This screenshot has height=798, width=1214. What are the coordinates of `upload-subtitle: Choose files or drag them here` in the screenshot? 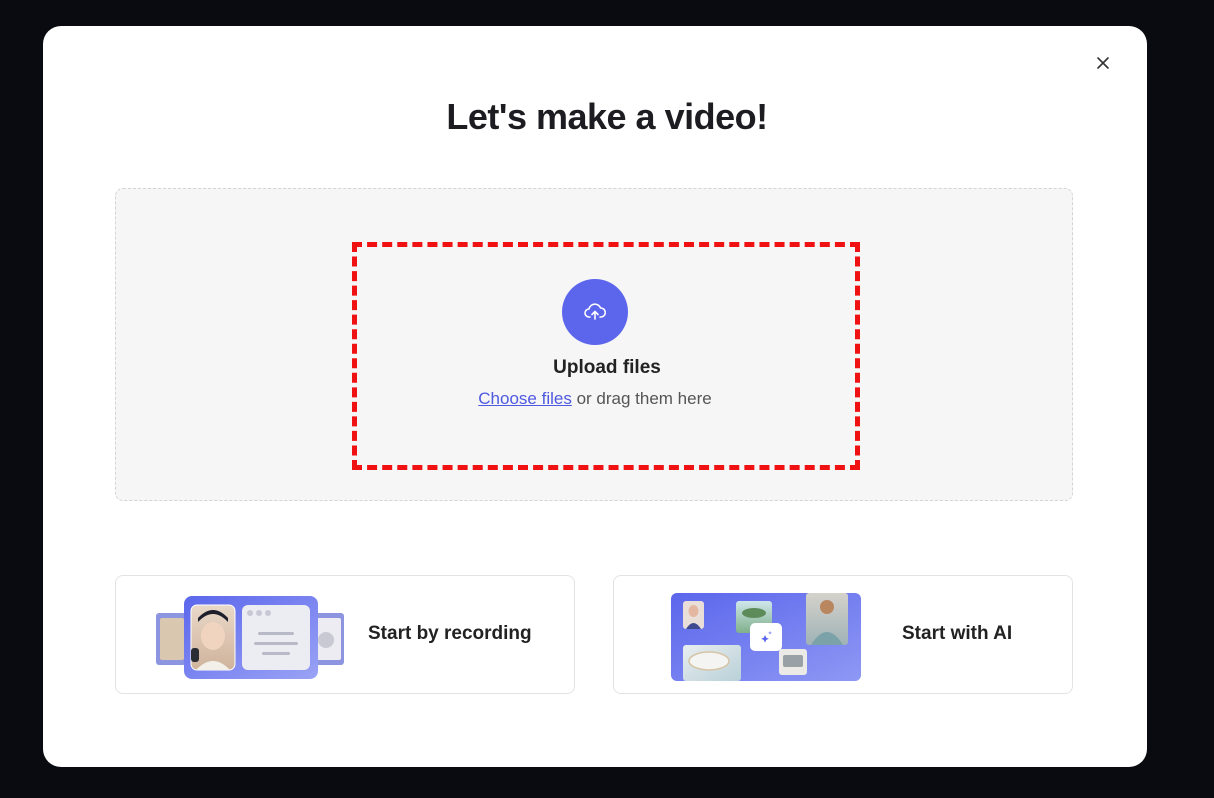 It's located at (595, 399).